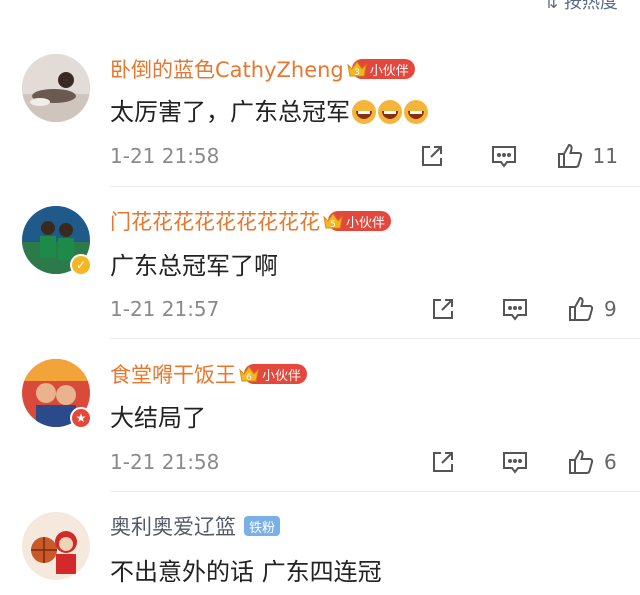  Describe the element at coordinates (262, 526) in the screenshot. I see `iron-fan-badge: 铁粉` at that location.